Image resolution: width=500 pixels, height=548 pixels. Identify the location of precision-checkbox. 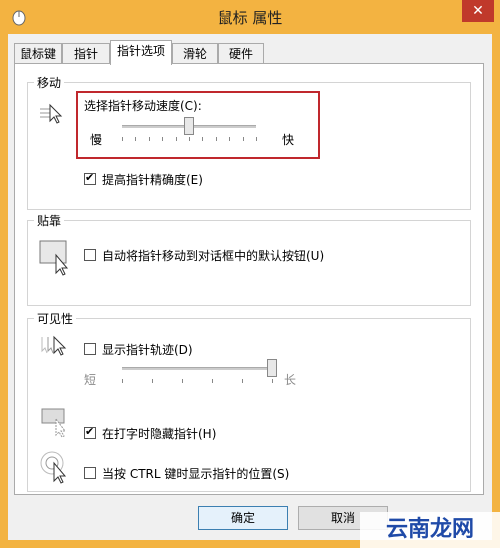
(90, 178).